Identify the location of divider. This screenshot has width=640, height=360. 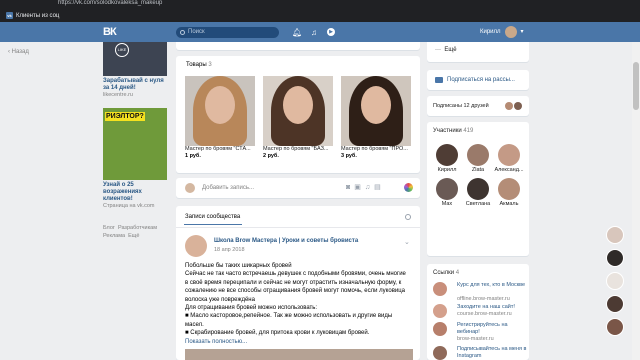
(298, 227).